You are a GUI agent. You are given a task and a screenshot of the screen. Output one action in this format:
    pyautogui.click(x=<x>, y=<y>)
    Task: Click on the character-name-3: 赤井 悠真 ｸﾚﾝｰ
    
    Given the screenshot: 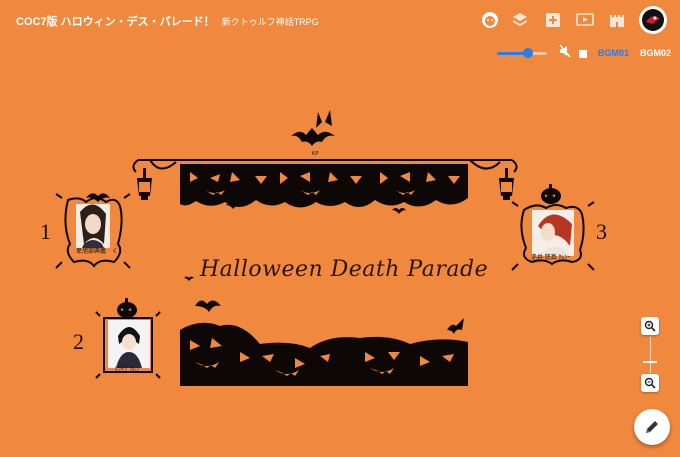 What is the action you would take?
    pyautogui.click(x=551, y=258)
    